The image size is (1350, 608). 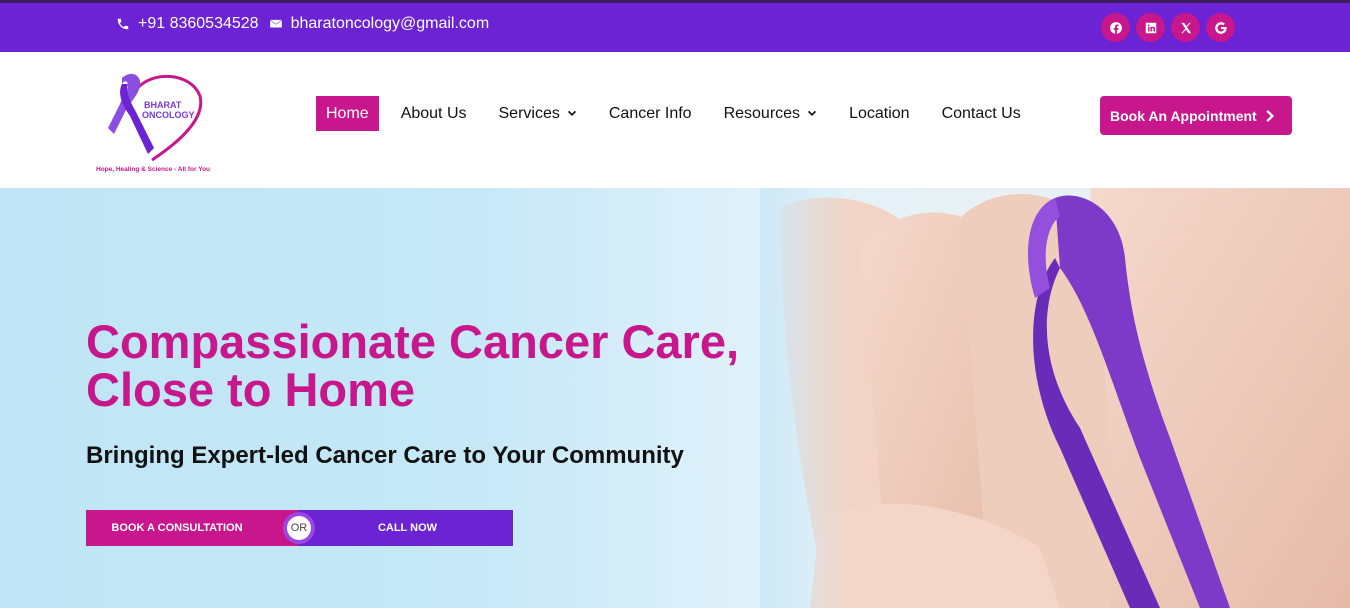 I want to click on logo-tagline: Hope, Healing & Science - All for You, so click(x=153, y=169).